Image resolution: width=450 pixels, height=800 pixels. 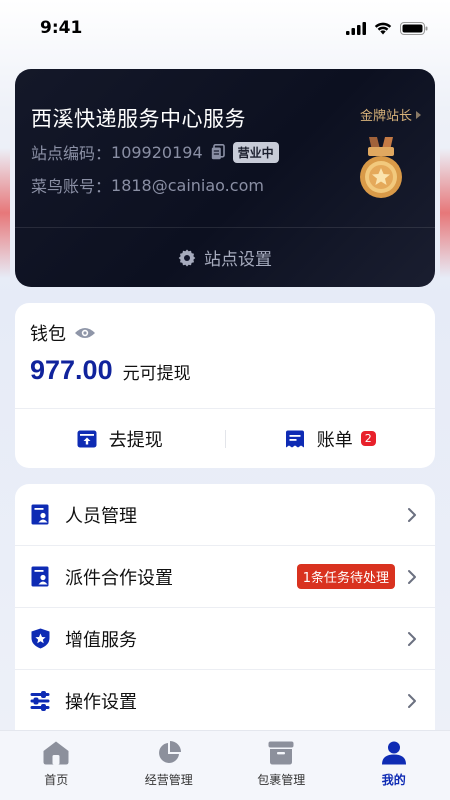 I want to click on status-time: 9:41, so click(x=61, y=28).